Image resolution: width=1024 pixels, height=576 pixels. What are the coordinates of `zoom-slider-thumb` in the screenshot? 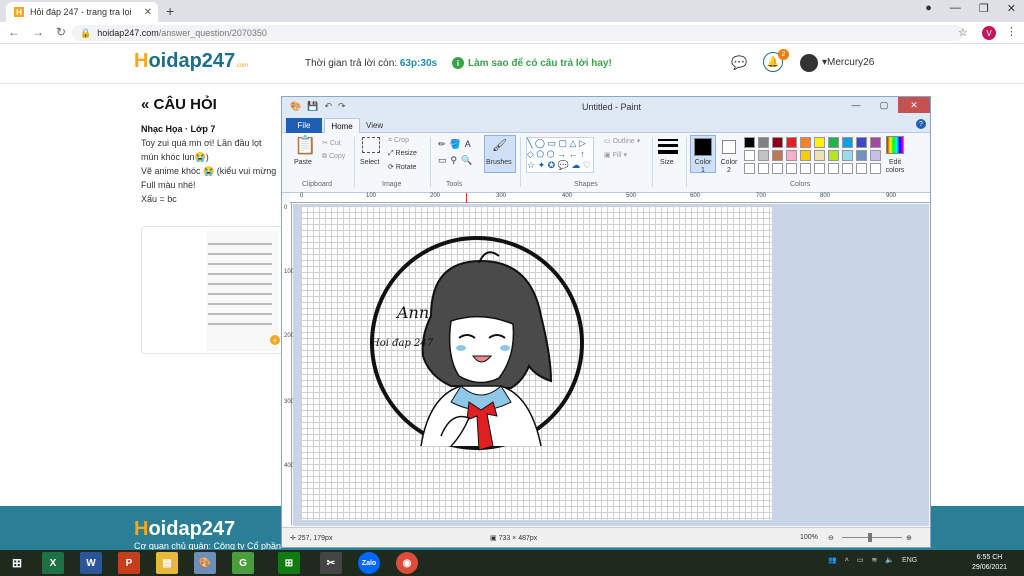 It's located at (870, 537).